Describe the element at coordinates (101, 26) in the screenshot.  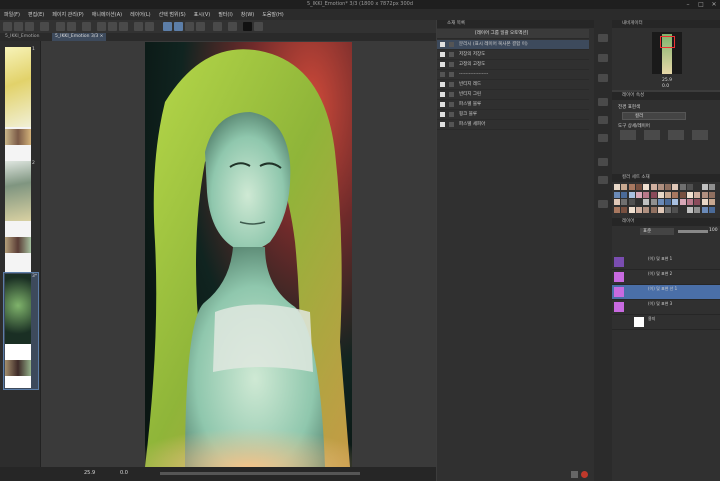
I see `clear-icon` at that location.